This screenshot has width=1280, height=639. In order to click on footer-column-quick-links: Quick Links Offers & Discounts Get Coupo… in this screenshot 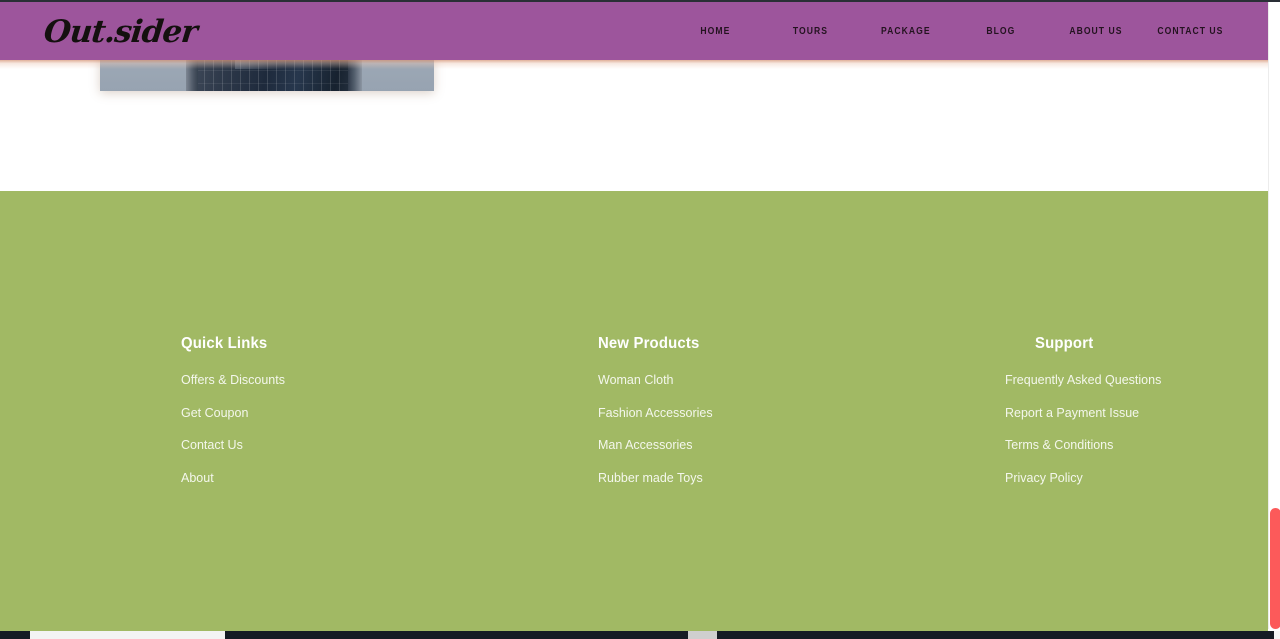, I will do `click(233, 418)`.